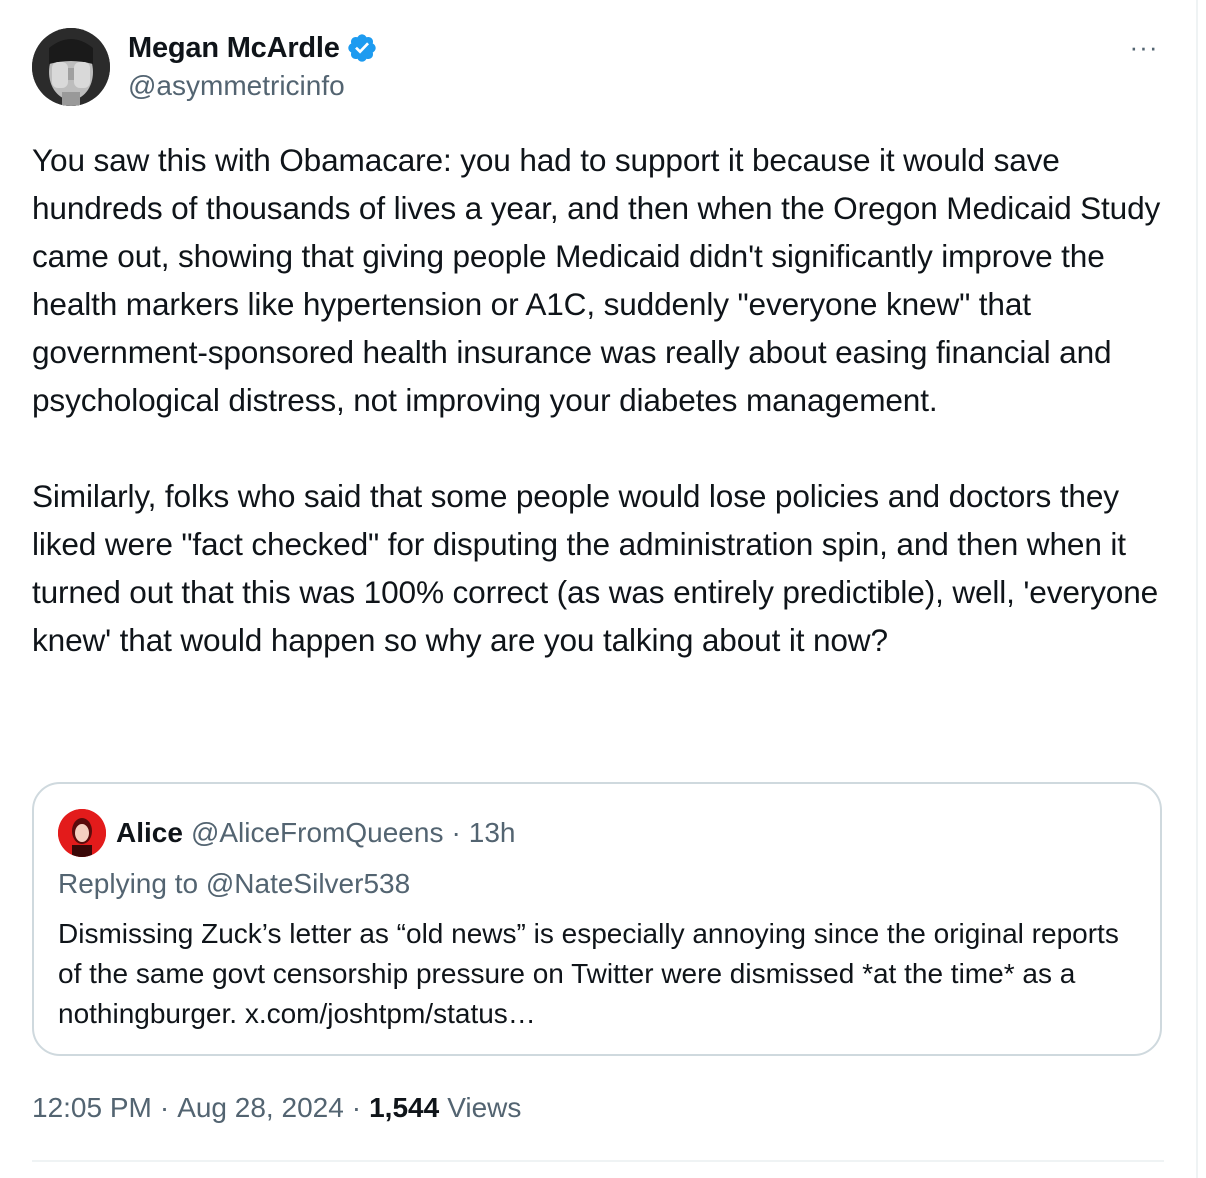  Describe the element at coordinates (149, 833) in the screenshot. I see `quoted-author-name: Alice` at that location.